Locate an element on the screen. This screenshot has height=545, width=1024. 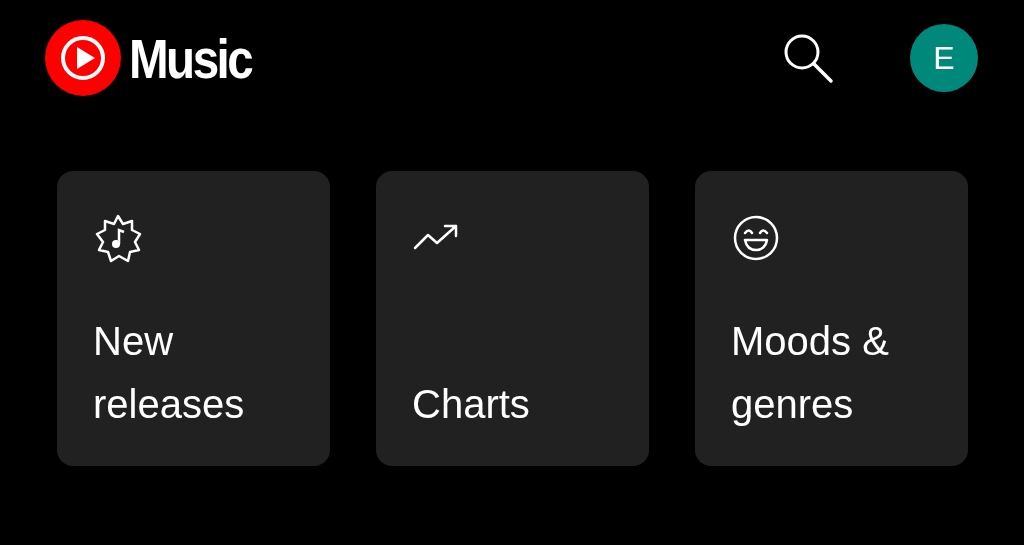
avatar: E is located at coordinates (944, 58).